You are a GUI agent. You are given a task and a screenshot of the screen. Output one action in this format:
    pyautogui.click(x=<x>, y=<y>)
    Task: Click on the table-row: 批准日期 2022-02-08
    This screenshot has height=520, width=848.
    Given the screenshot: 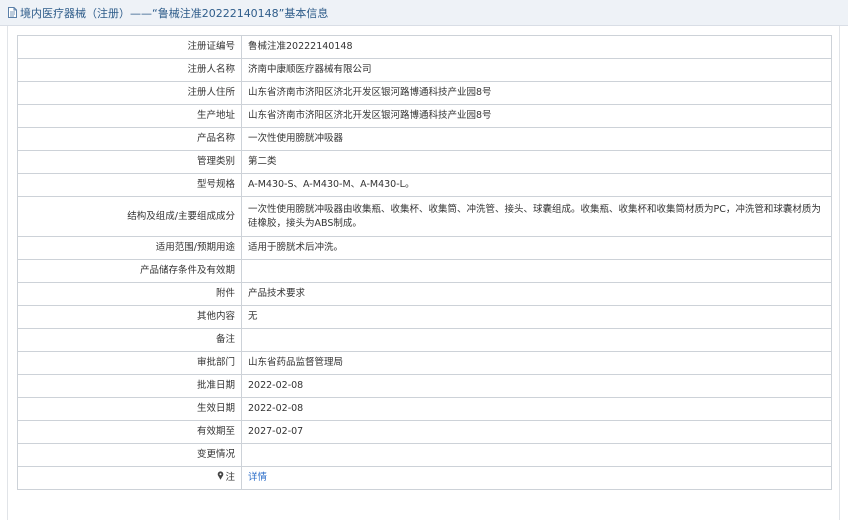 What is the action you would take?
    pyautogui.click(x=424, y=386)
    